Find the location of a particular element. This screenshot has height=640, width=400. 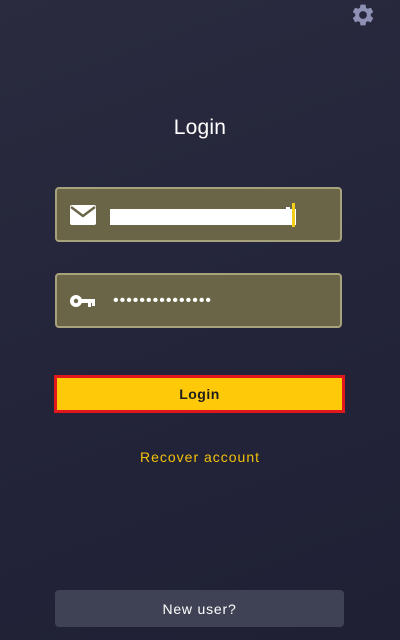

text-caret is located at coordinates (293, 215).